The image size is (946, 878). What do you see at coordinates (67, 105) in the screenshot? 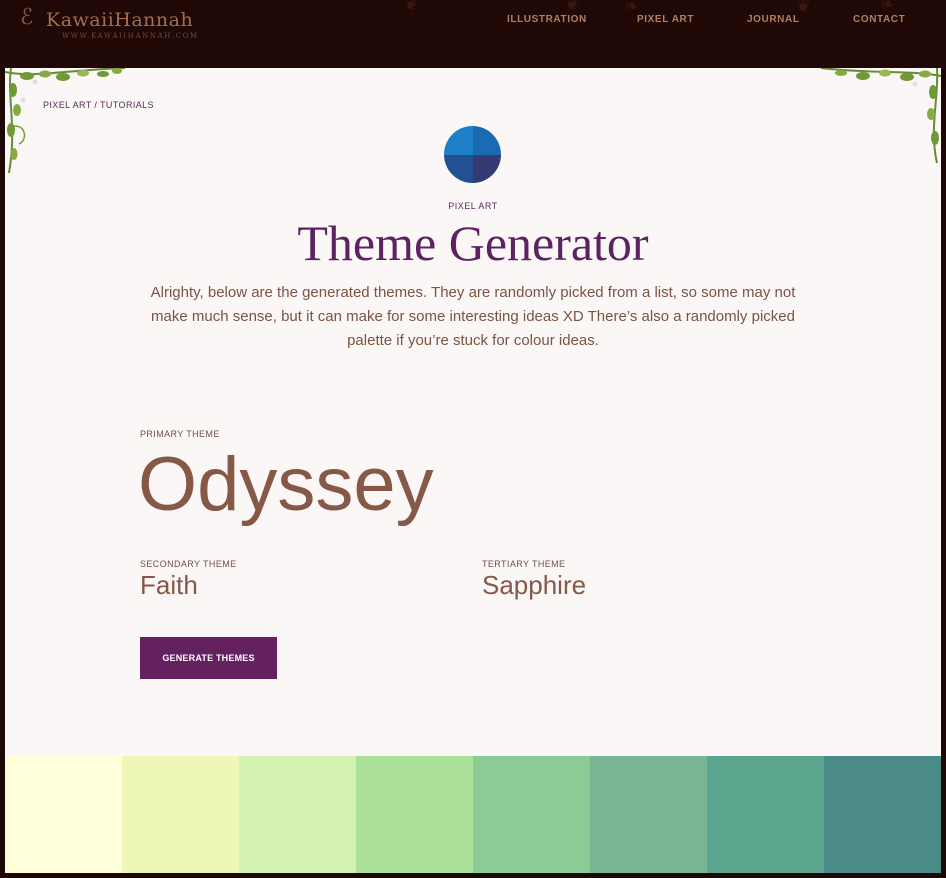
I see `breadcrumb-pixel-art: PIXEL ART` at bounding box center [67, 105].